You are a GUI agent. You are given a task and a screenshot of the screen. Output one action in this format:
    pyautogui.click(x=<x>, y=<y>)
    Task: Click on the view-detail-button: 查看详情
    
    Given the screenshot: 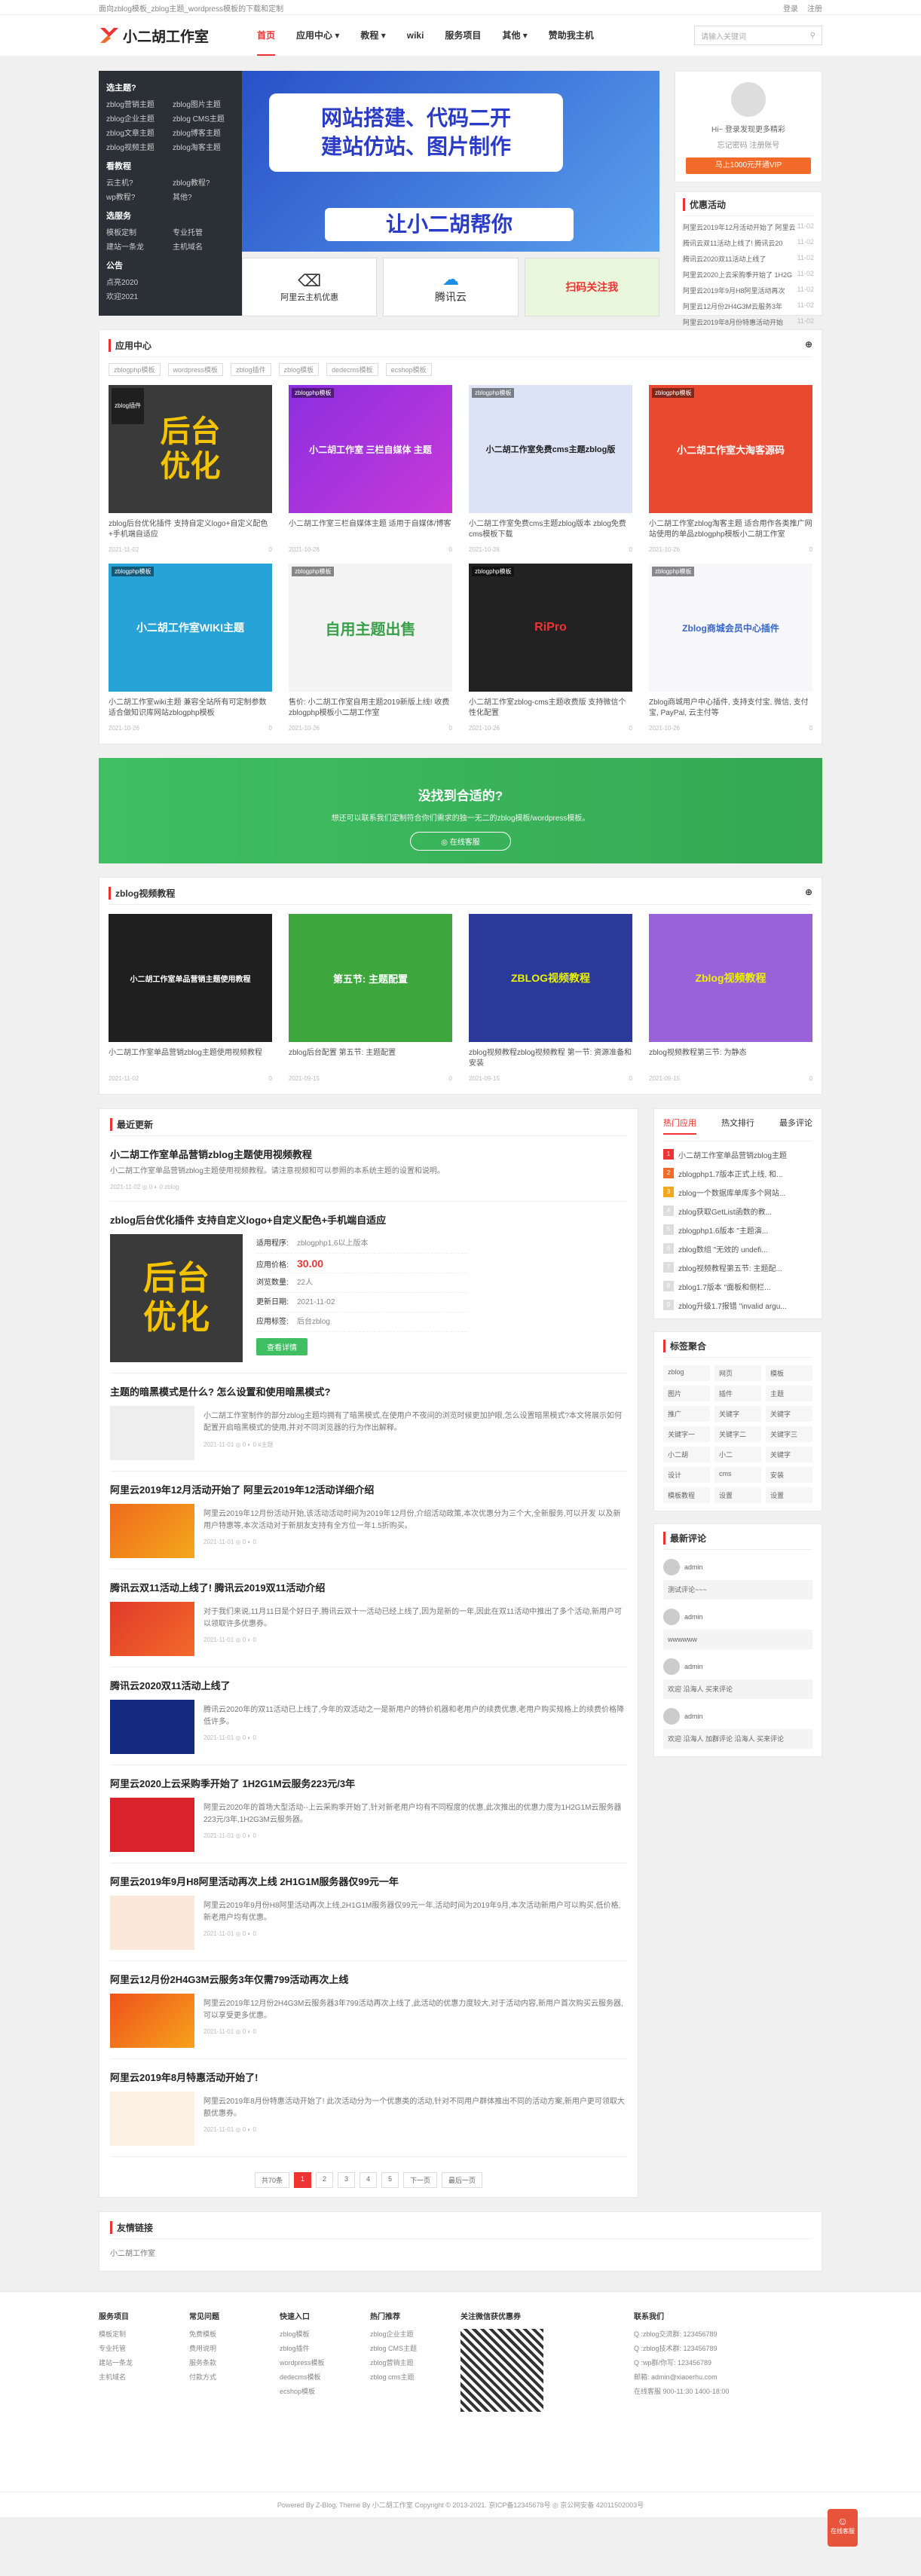 What is the action you would take?
    pyautogui.click(x=282, y=1346)
    